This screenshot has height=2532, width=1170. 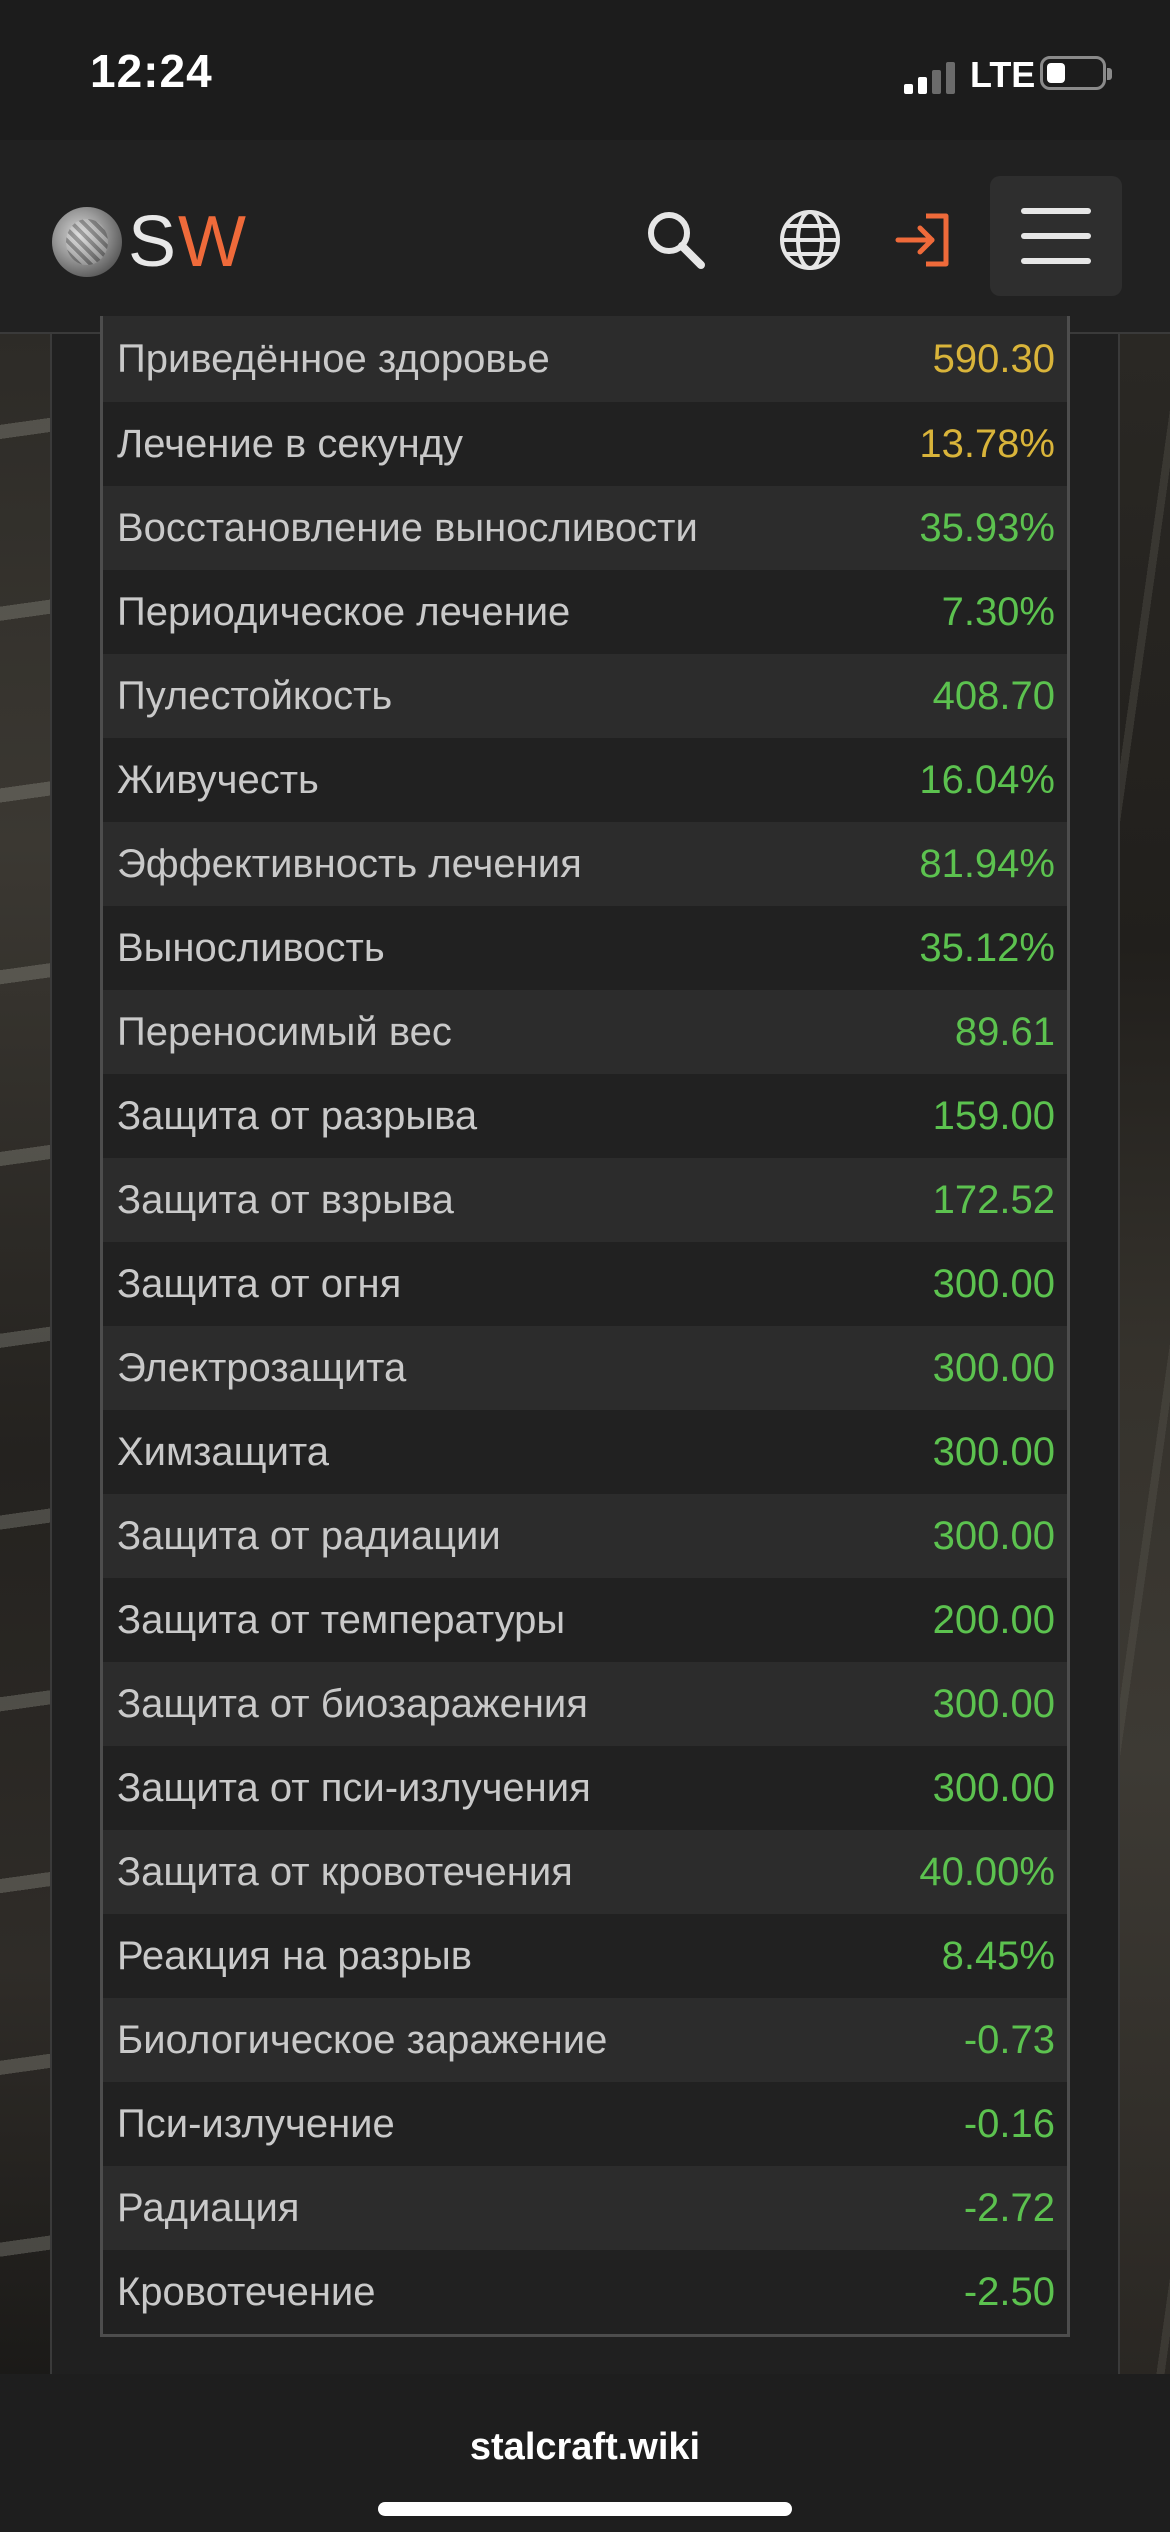 What do you see at coordinates (987, 527) in the screenshot?
I see `stat-value: 35.93%` at bounding box center [987, 527].